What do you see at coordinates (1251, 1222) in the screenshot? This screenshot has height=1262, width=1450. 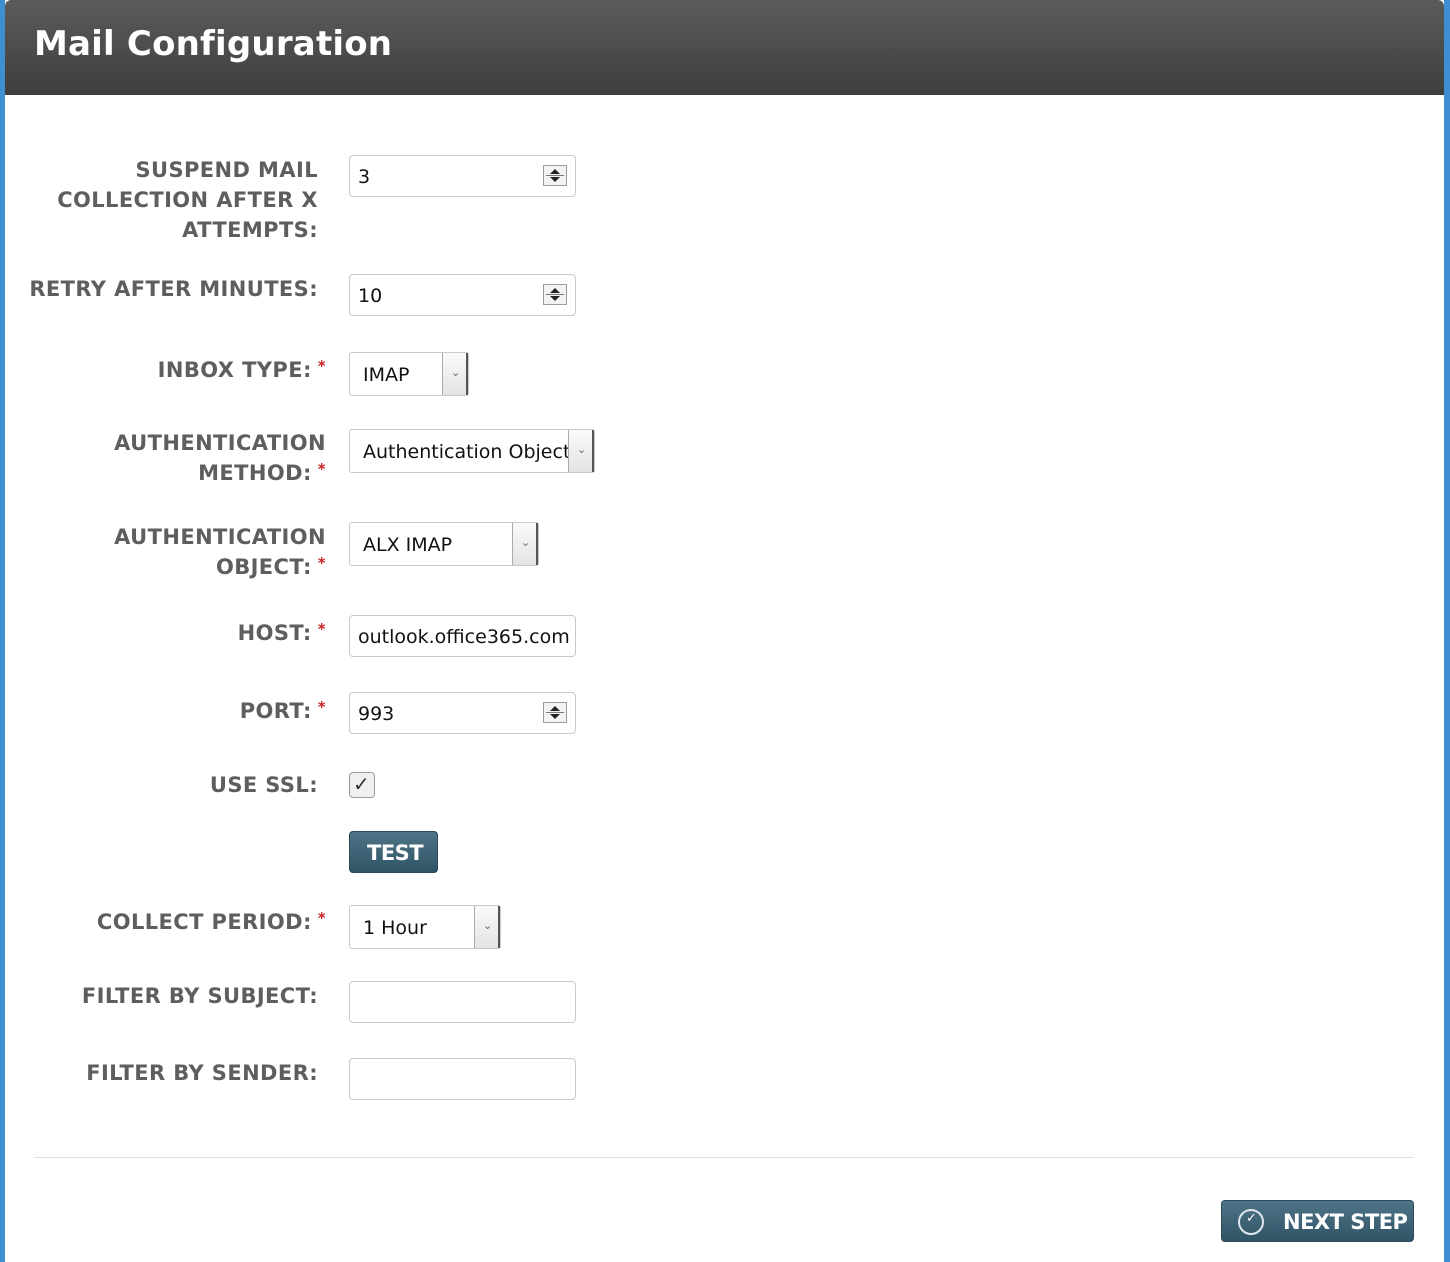 I see `check-circle-icon: ✓` at bounding box center [1251, 1222].